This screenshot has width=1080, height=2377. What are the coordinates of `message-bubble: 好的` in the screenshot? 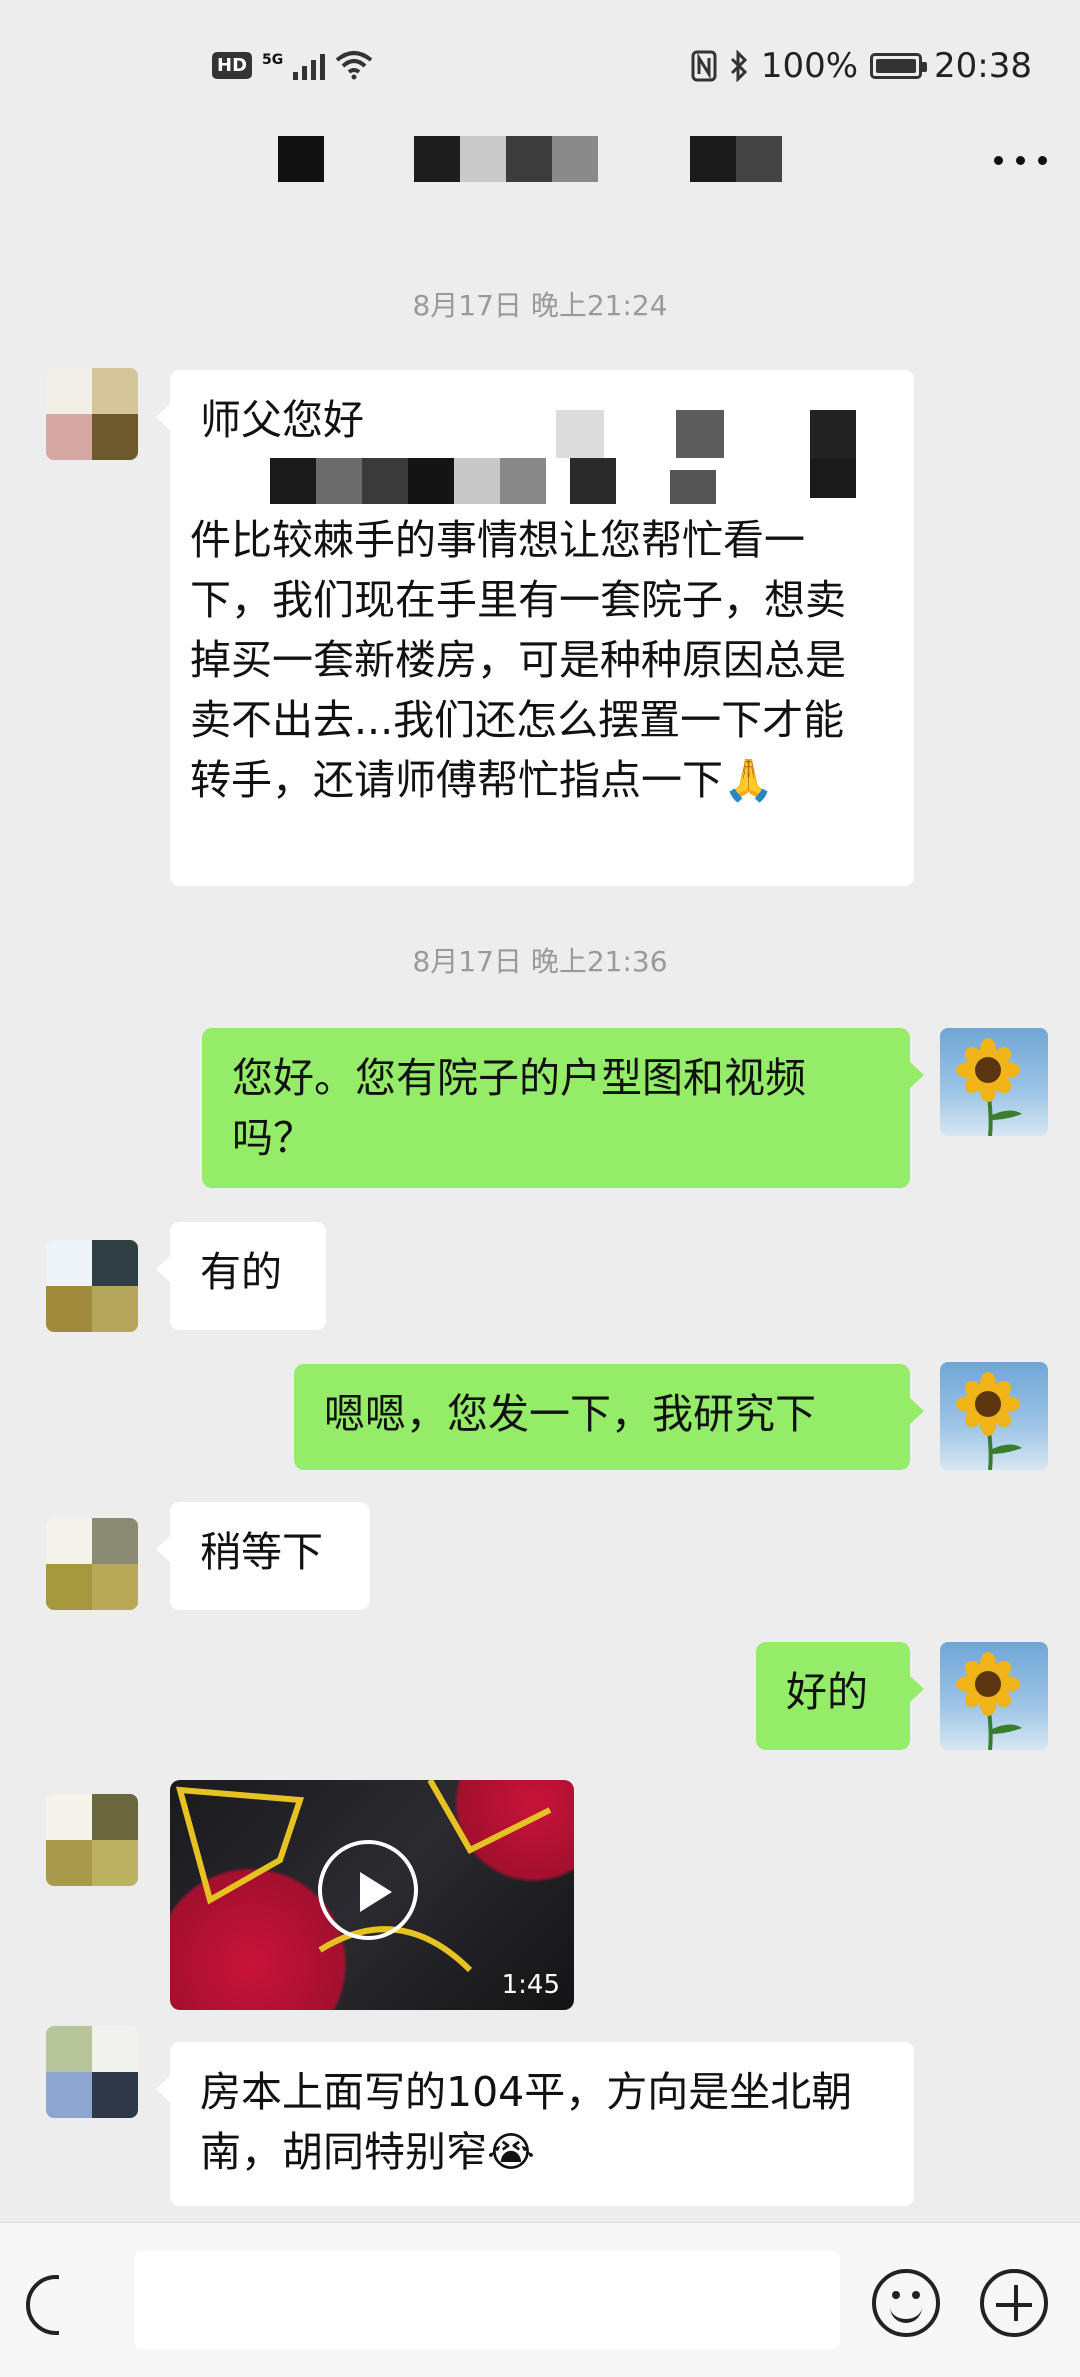 It's located at (840, 1696).